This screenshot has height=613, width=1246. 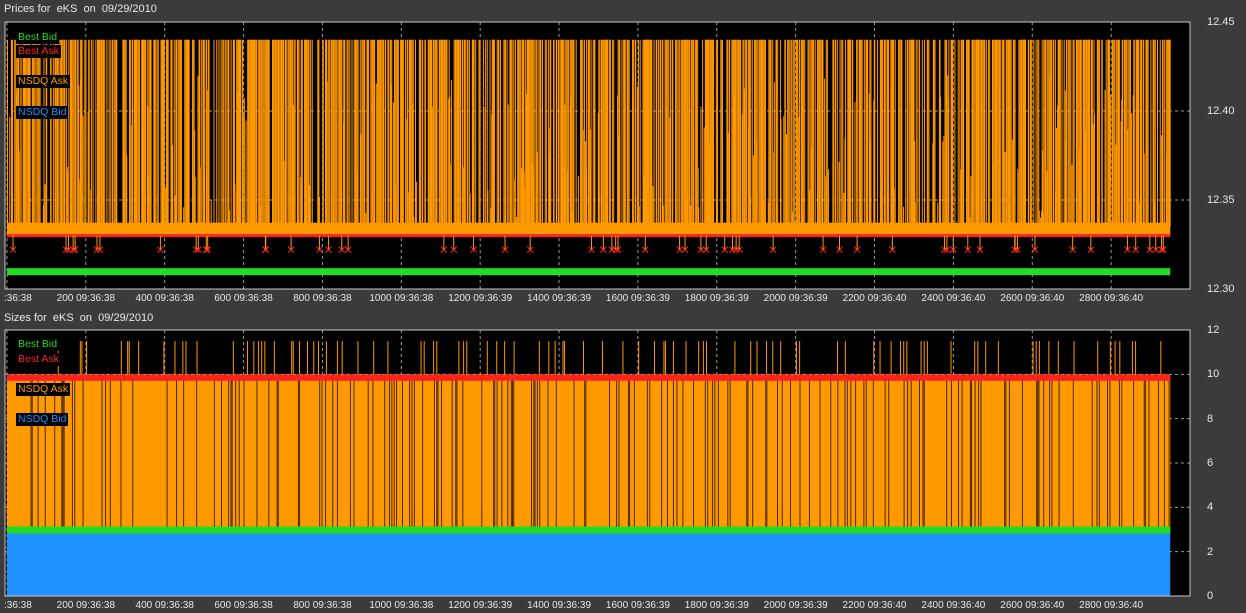 I want to click on y-tick-label: 12.35, so click(x=1221, y=200).